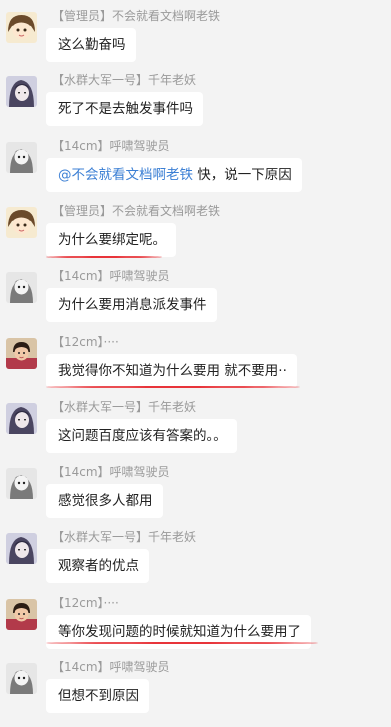 This screenshot has width=391, height=727. What do you see at coordinates (124, 109) in the screenshot?
I see `message-bubble: 死了不是去触发事件吗` at bounding box center [124, 109].